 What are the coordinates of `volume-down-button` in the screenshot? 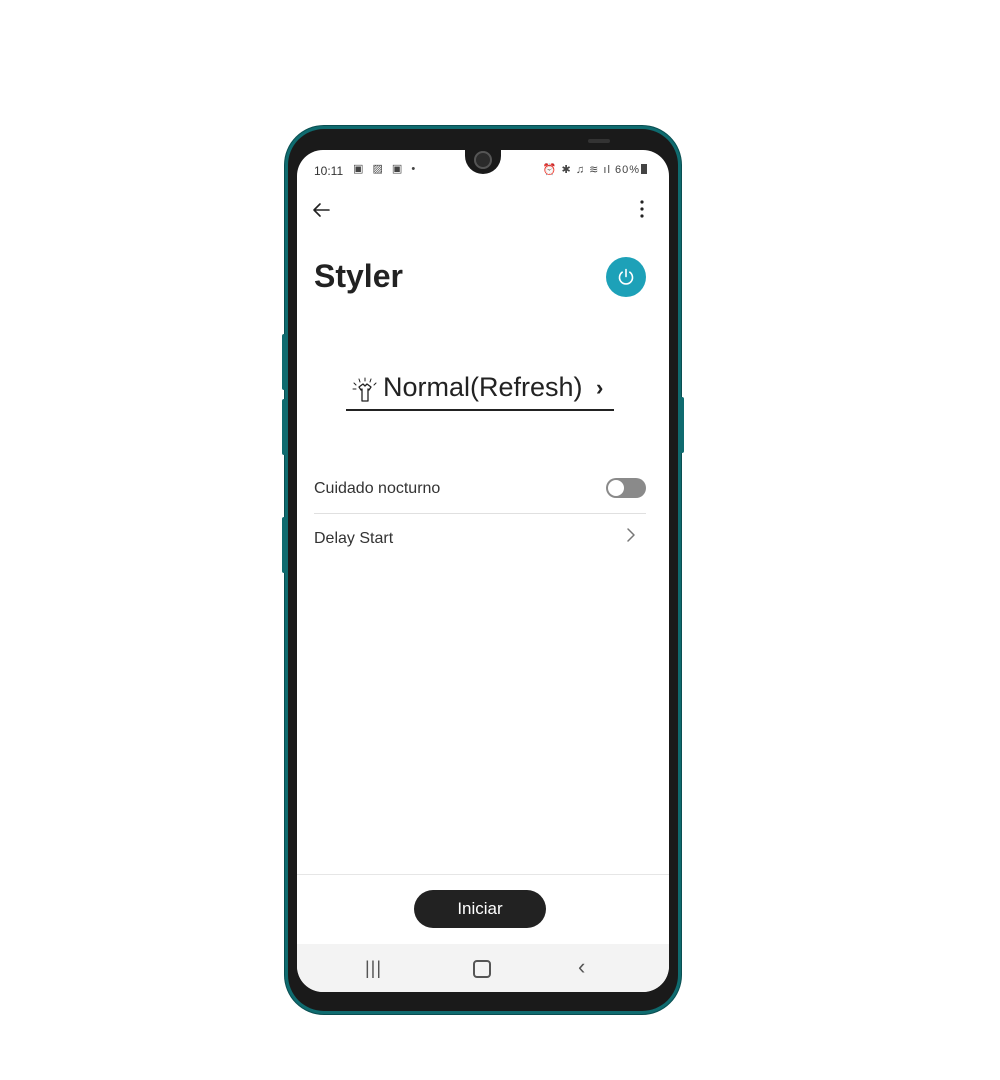 It's located at (284, 427).